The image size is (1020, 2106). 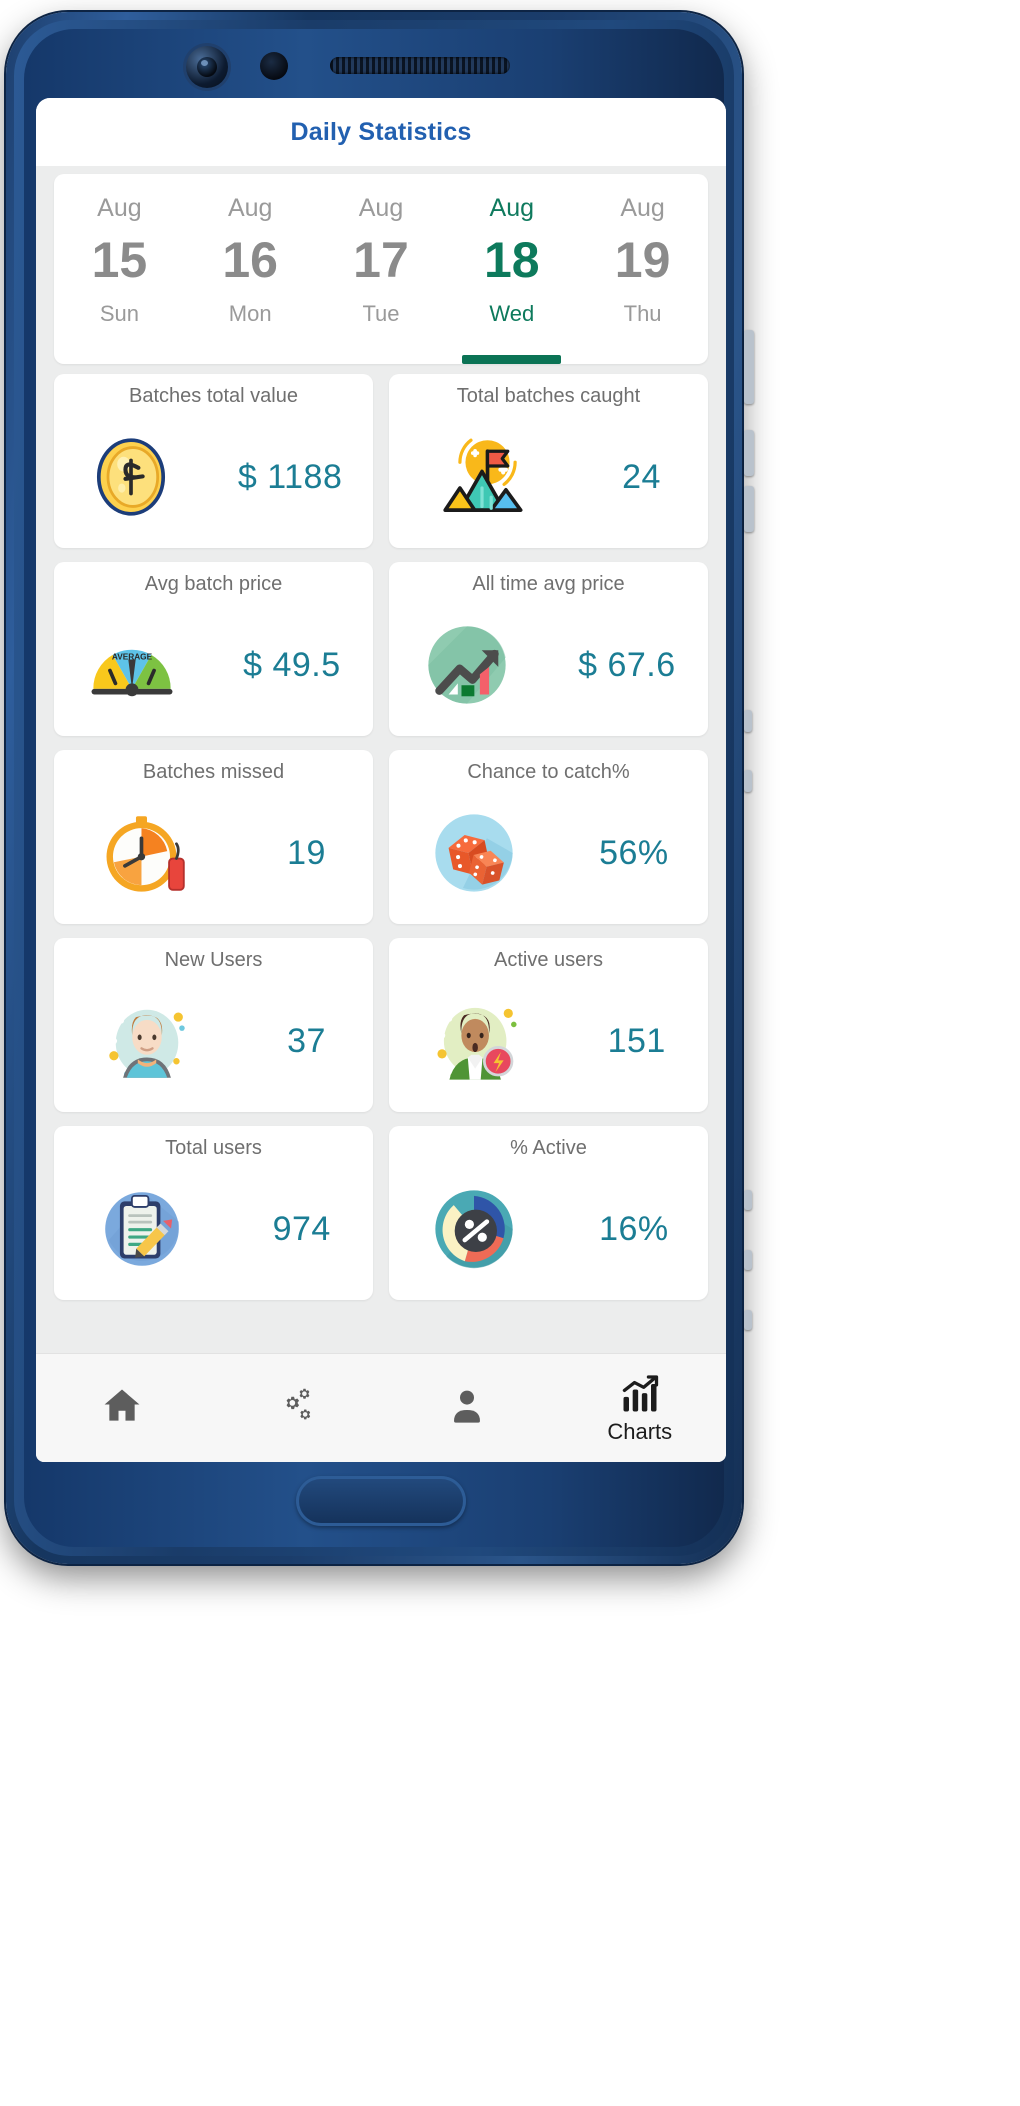 What do you see at coordinates (548, 1041) in the screenshot?
I see `stat-card-body: 151` at bounding box center [548, 1041].